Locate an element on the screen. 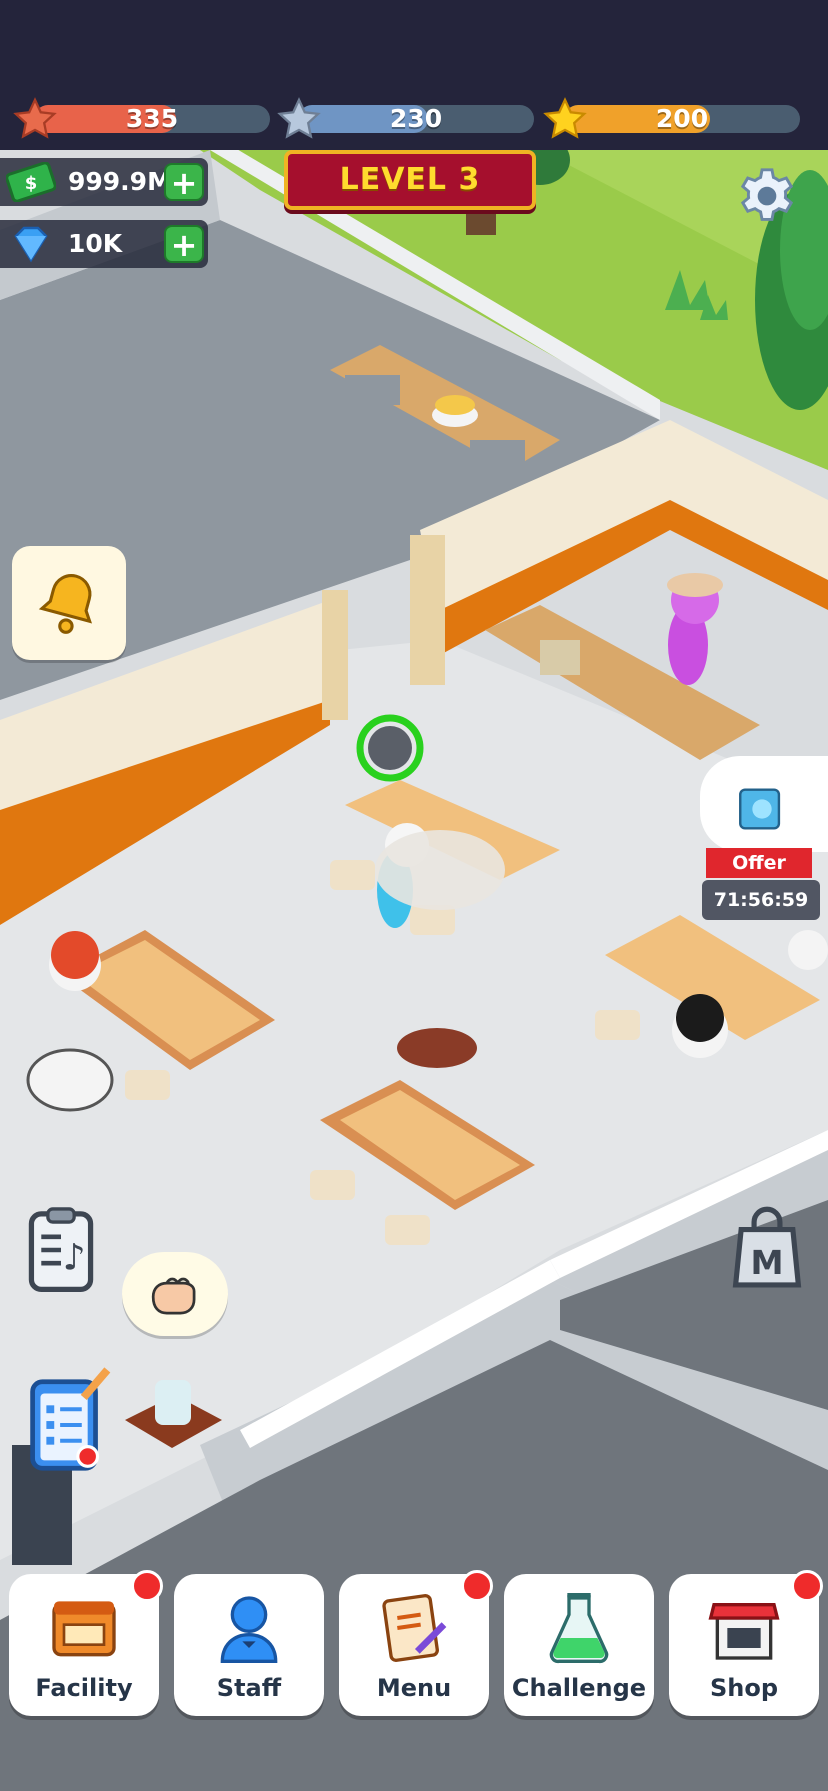 This screenshot has width=828, height=1791. nav-menu-label: Menu is located at coordinates (414, 1688).